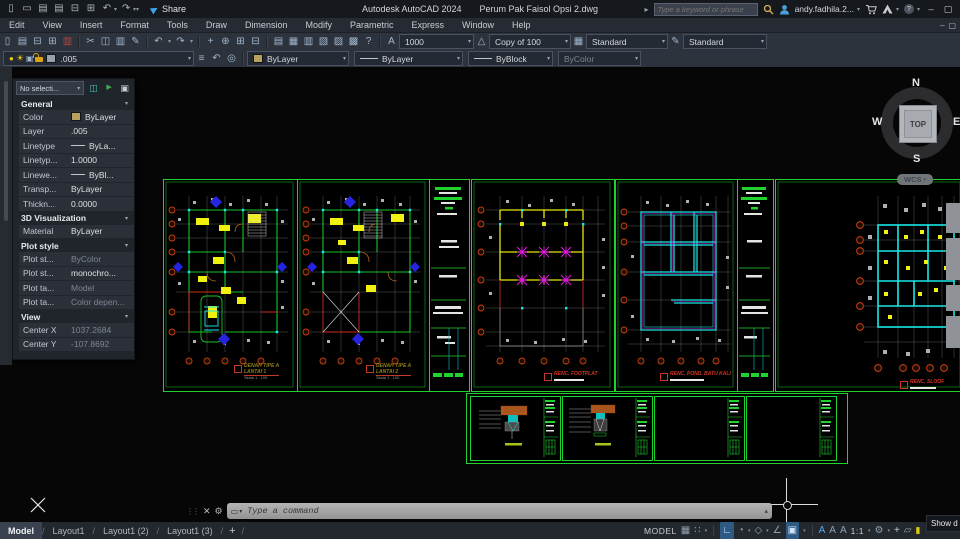 The width and height of the screenshot is (960, 539). I want to click on annotation-scale-value: 1:1, so click(857, 531).